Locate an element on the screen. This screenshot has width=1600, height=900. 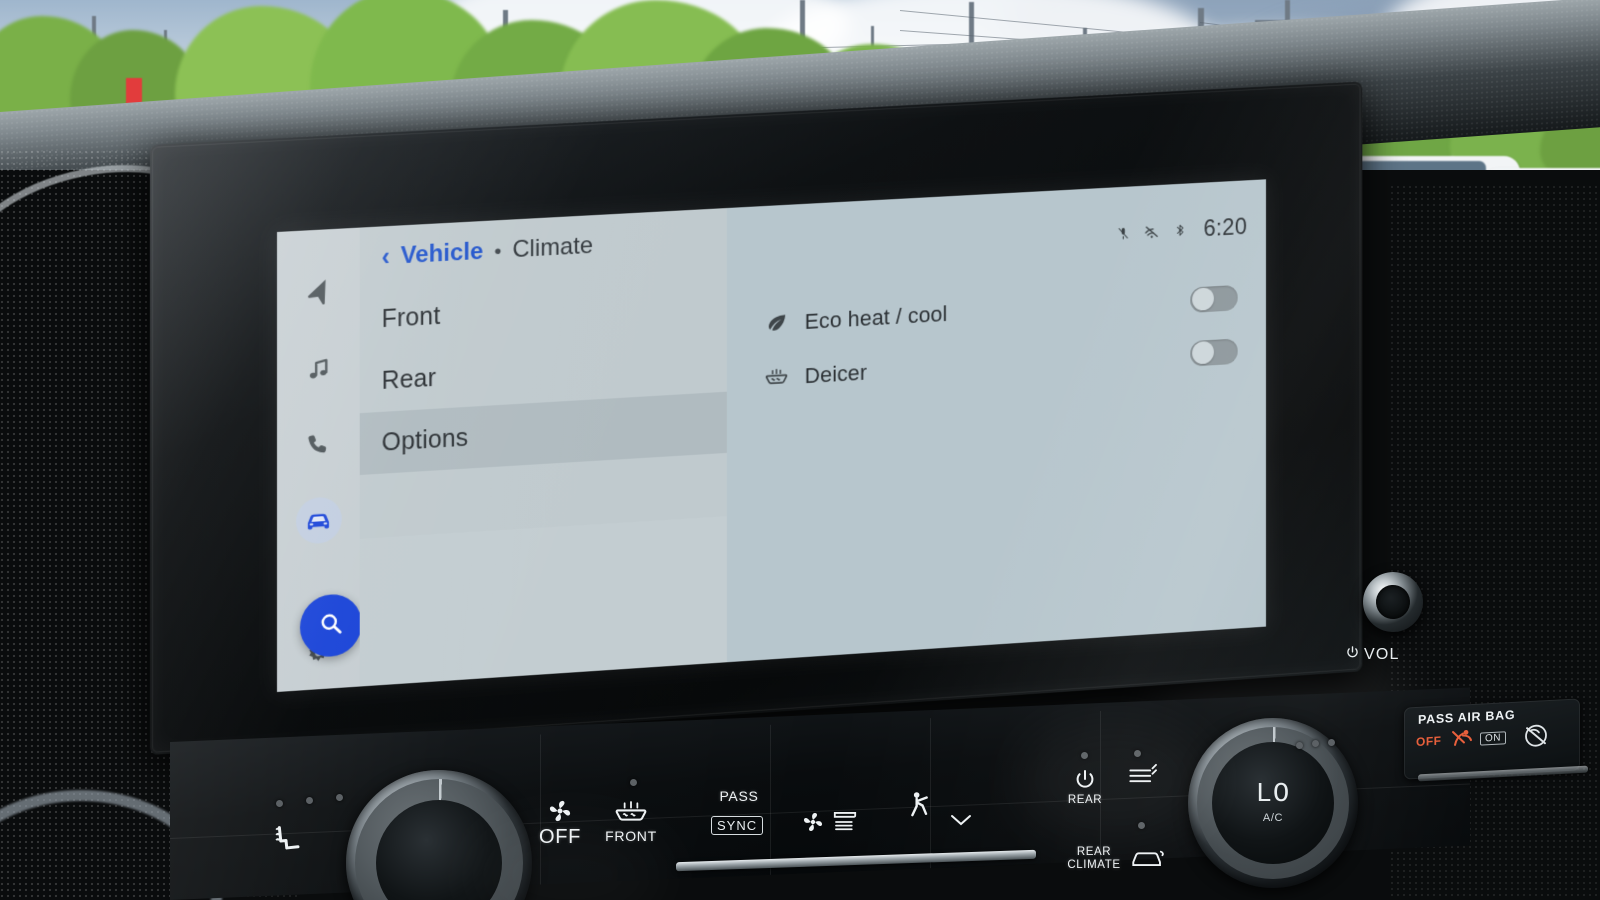
menu-empty-area is located at coordinates (543, 601).